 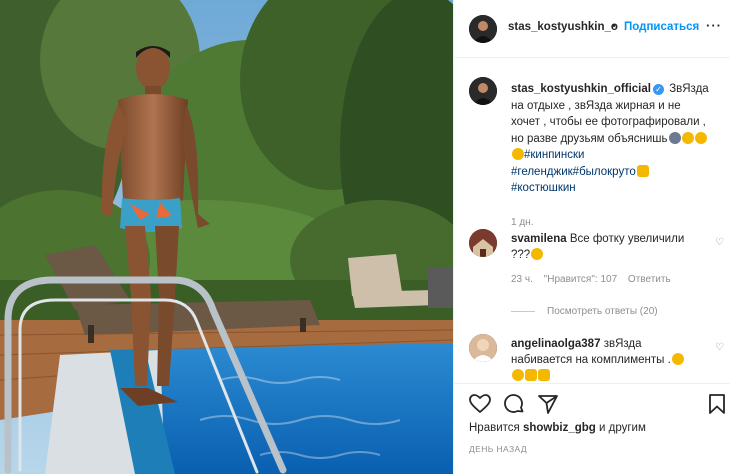 I want to click on reply-button: Ответить, so click(x=649, y=279).